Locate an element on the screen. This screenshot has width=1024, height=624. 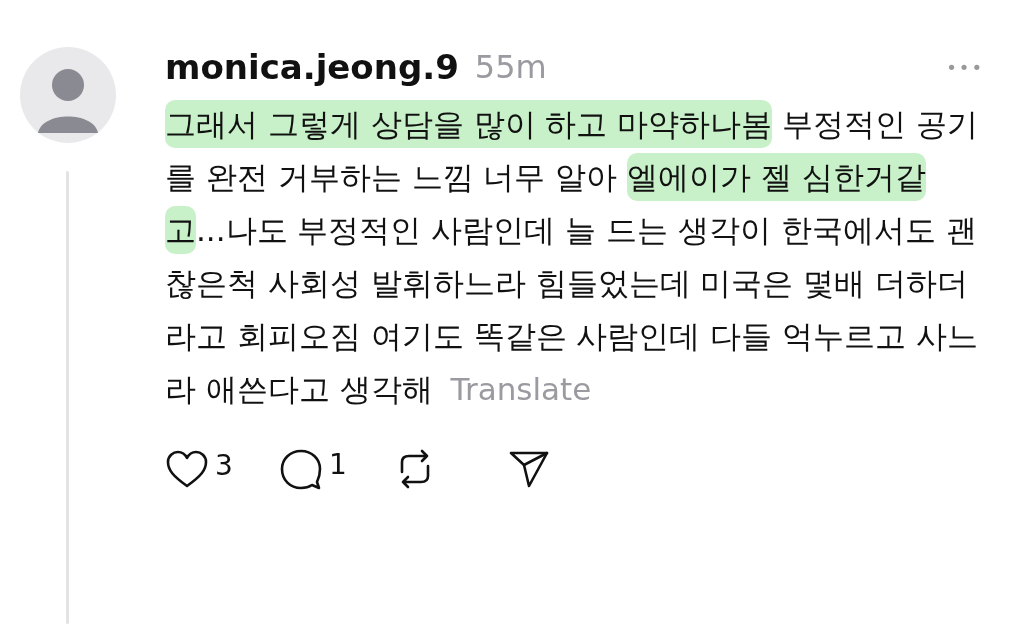
post-time: 55m is located at coordinates (510, 67).